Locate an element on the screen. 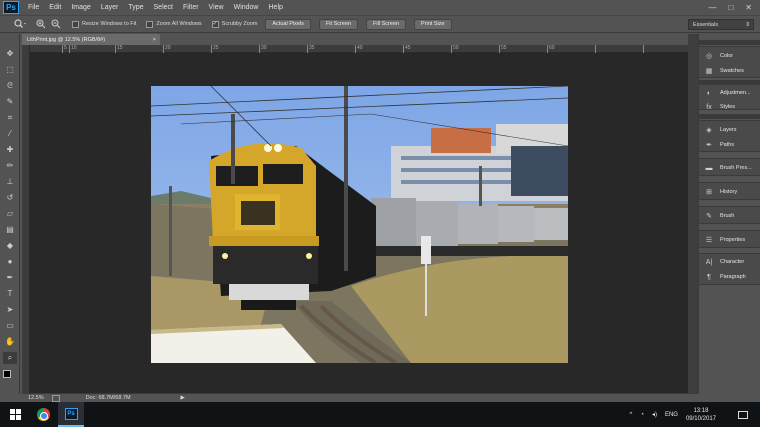 The height and width of the screenshot is (427, 760). menu-view: View is located at coordinates (216, 7).